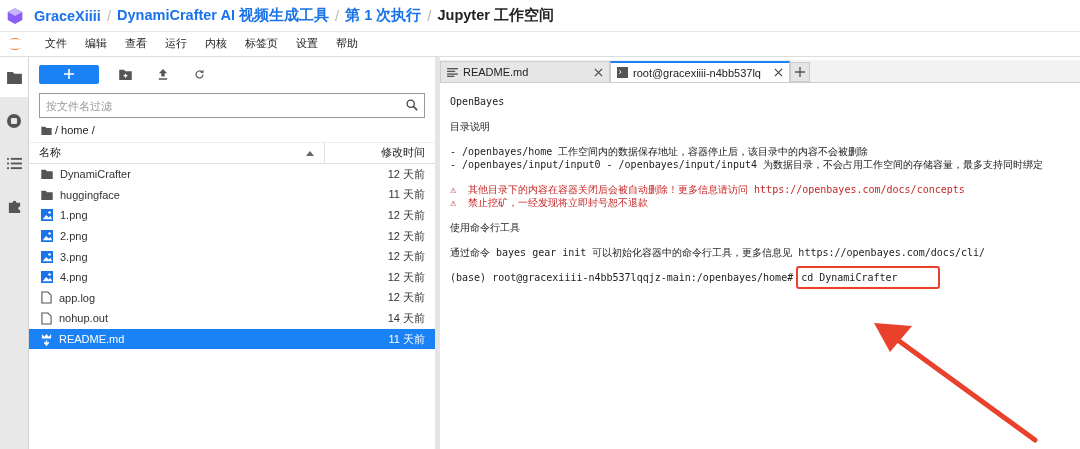 This screenshot has height=449, width=1080. Describe the element at coordinates (470, 126) in the screenshot. I see `terminal-text: 目录说明` at that location.